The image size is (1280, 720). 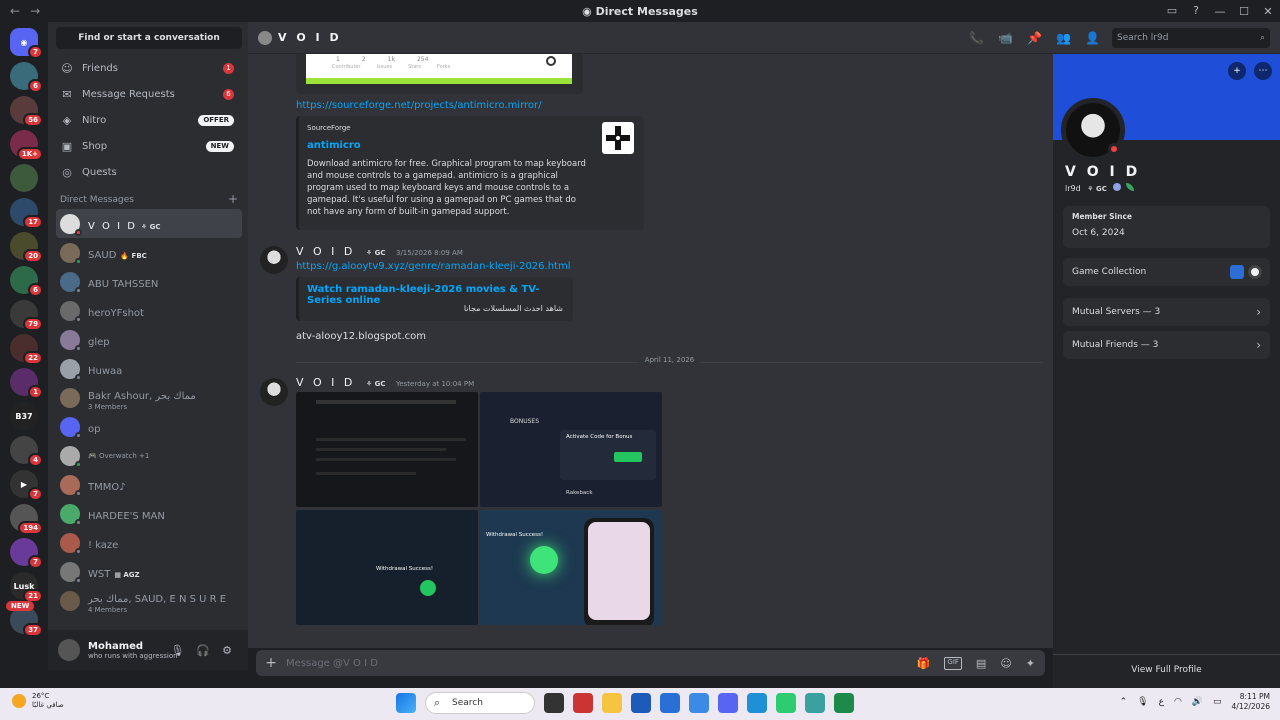 I want to click on dm-item: op, so click(x=149, y=426).